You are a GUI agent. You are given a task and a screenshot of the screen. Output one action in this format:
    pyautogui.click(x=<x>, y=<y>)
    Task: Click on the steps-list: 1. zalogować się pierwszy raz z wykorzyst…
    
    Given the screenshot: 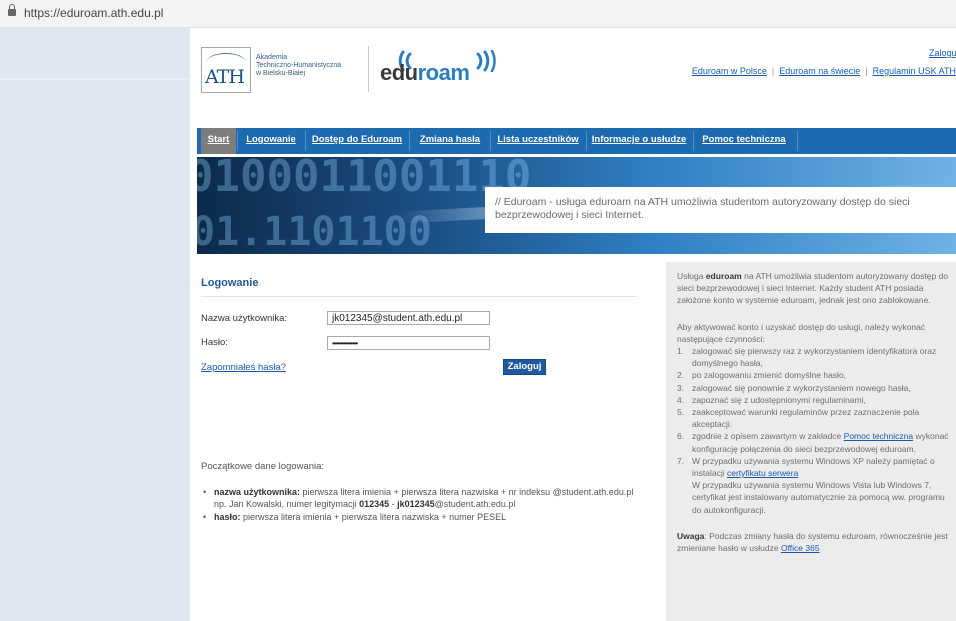 What is the action you would take?
    pyautogui.click(x=814, y=430)
    